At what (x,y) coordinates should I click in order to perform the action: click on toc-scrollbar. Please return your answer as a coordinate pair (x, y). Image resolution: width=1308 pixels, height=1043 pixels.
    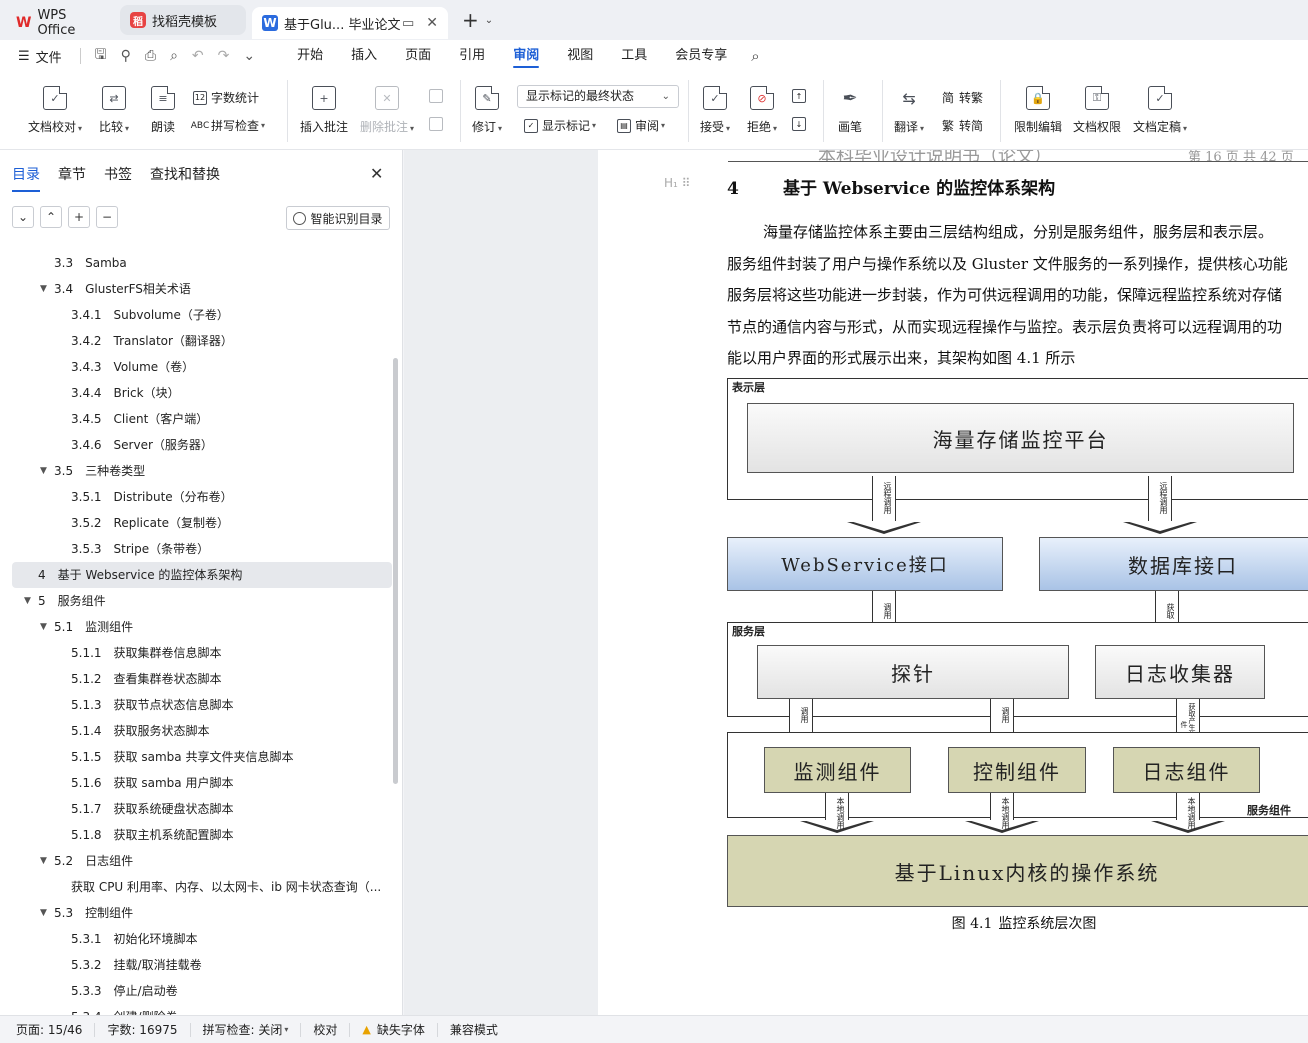
    Looking at the image, I should click on (395, 571).